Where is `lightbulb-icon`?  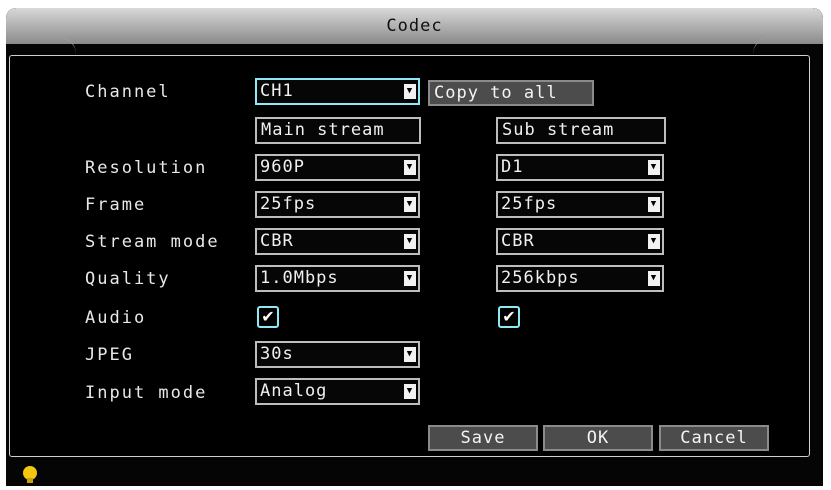
lightbulb-icon is located at coordinates (30, 474).